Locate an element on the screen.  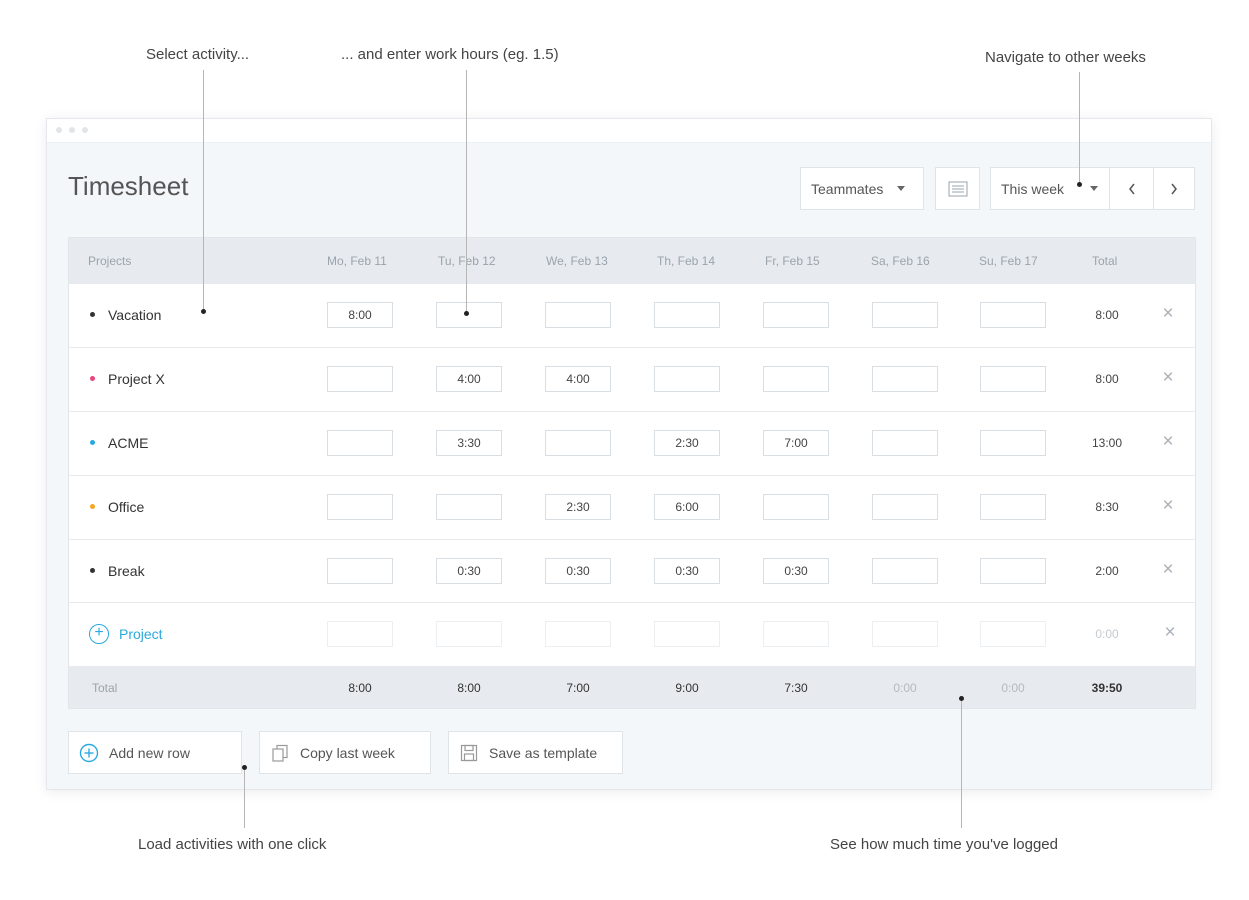
footer-total-label: Total is located at coordinates (105, 688).